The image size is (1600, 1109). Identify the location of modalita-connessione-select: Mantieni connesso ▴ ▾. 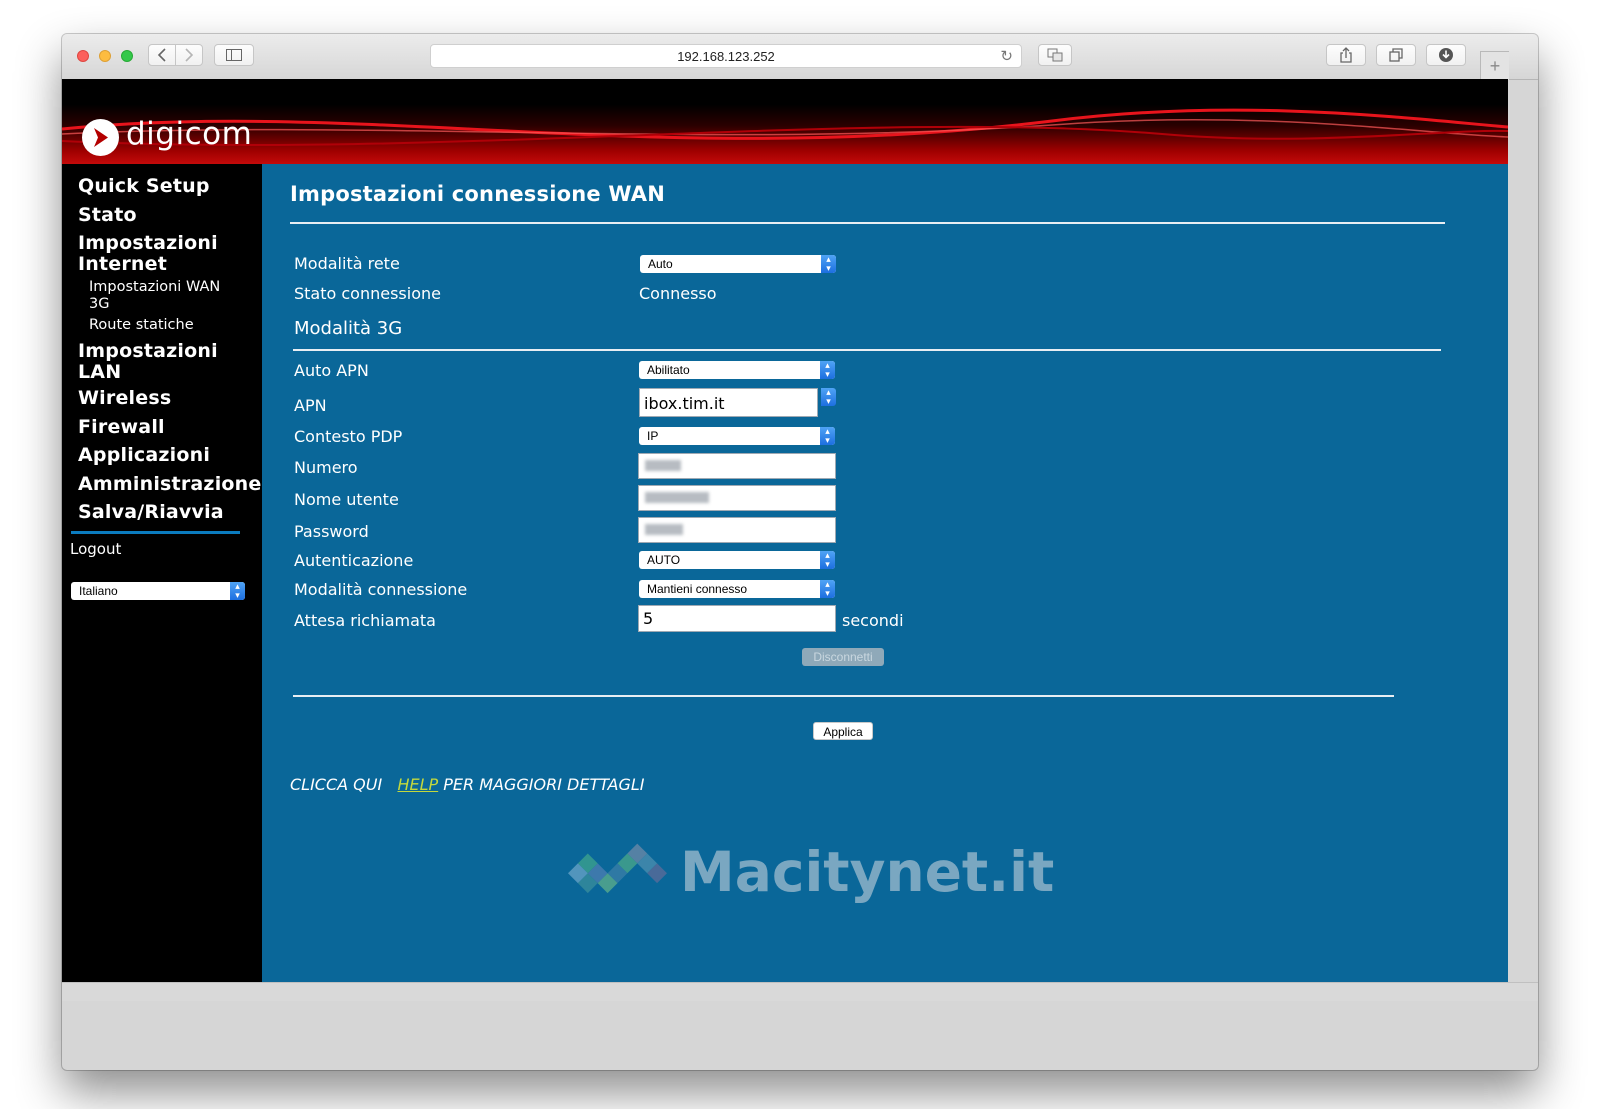
(737, 589).